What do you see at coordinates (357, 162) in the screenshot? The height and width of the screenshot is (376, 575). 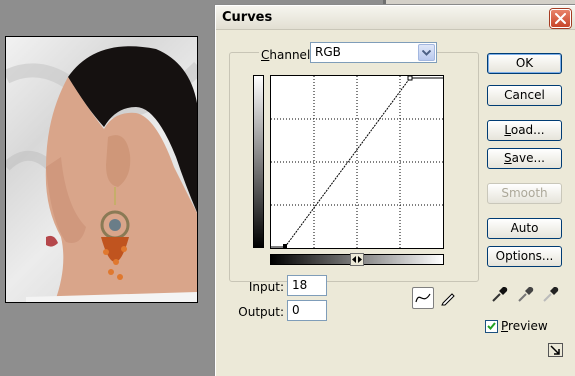 I see `curve-graph` at bounding box center [357, 162].